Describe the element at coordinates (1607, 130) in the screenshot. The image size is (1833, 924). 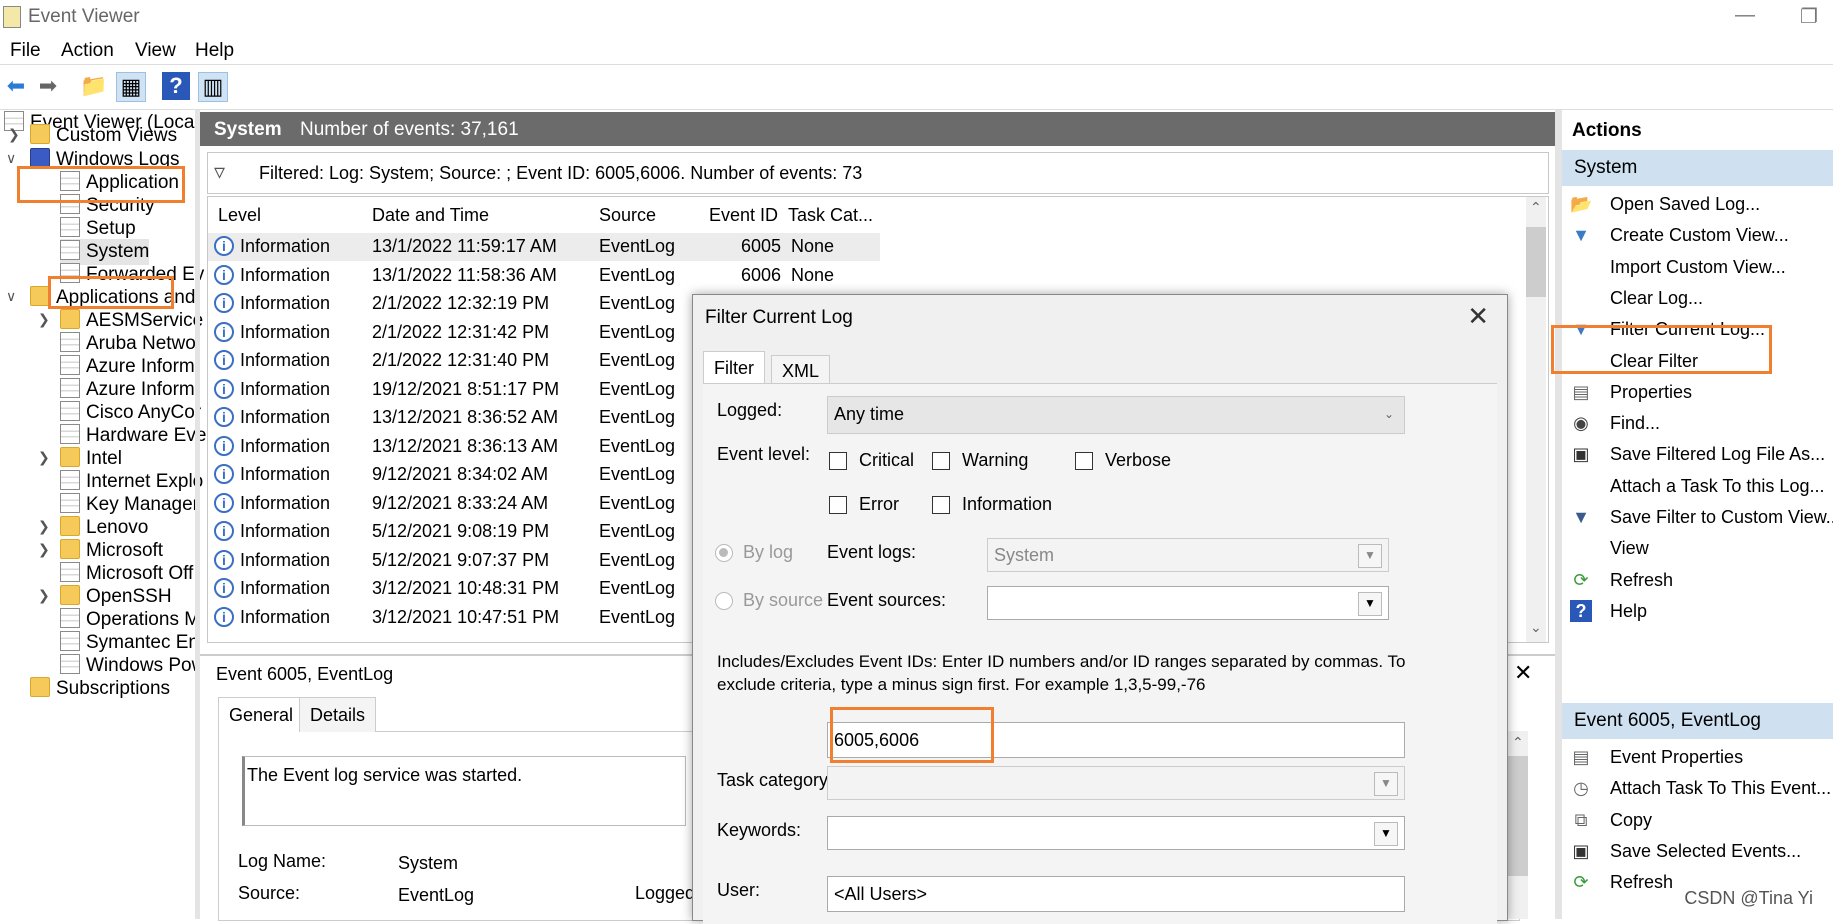
I see `actions-title: Actions` at that location.